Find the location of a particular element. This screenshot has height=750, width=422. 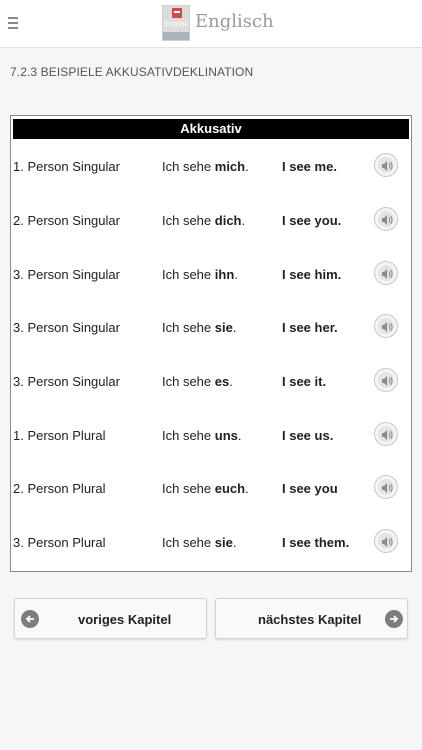

app-header: Englisch Englisch is located at coordinates (211, 24).